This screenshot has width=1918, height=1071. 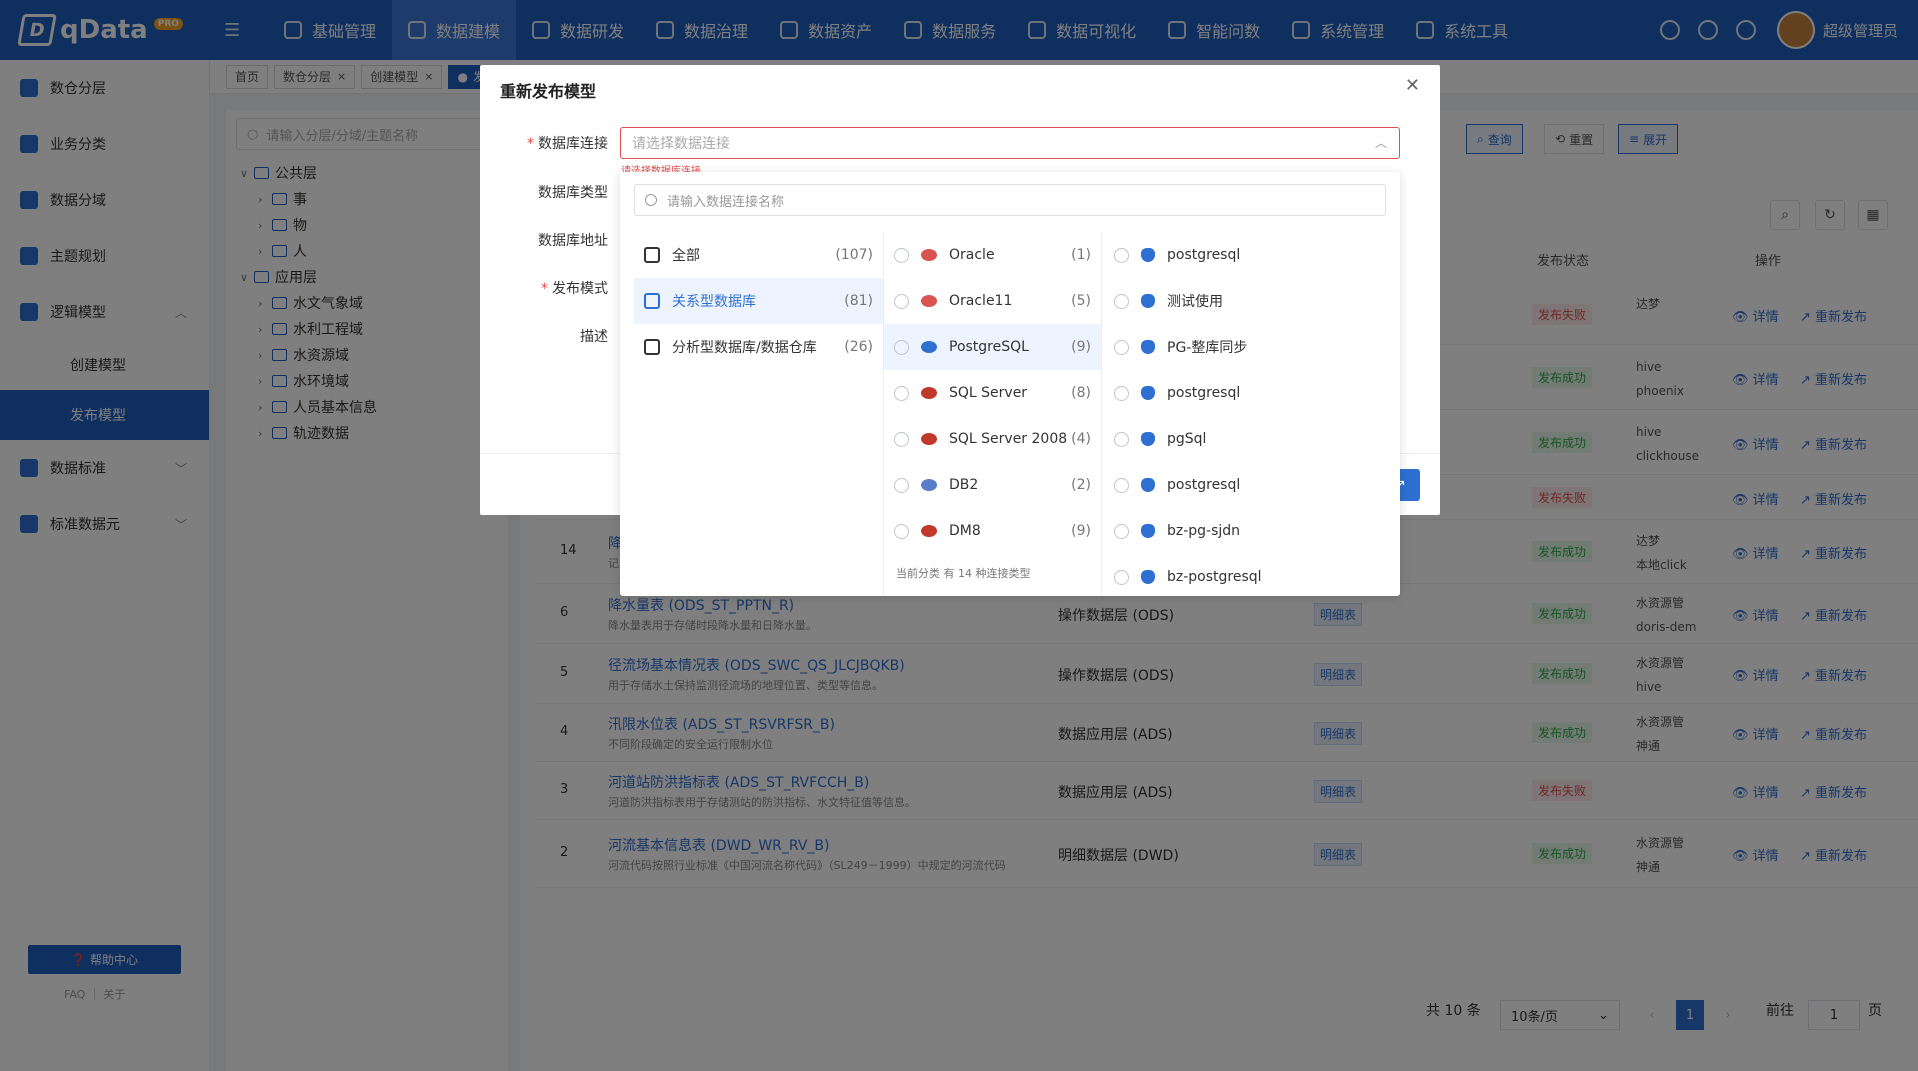 I want to click on db-type-item: PostgreSQL (9), so click(x=992, y=347).